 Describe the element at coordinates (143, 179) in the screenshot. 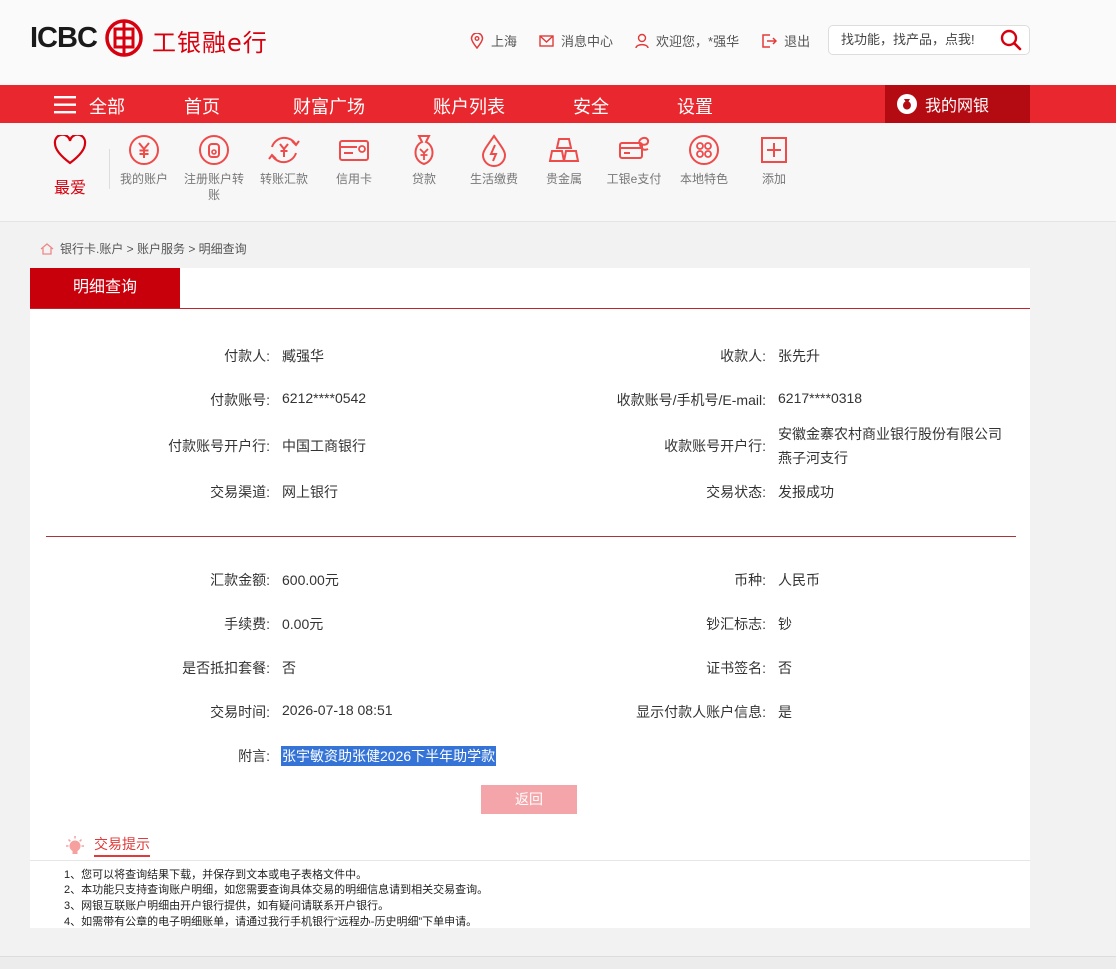

I see `quick-label: 我的账户` at that location.